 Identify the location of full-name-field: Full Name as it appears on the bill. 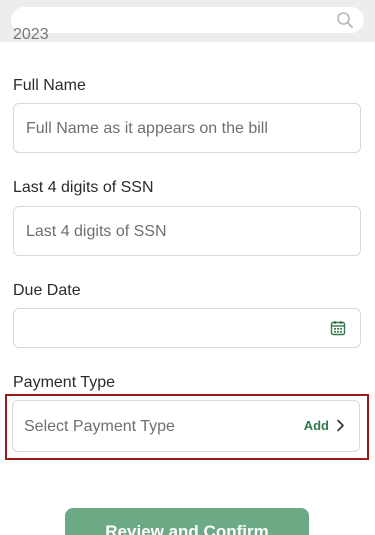
(187, 128).